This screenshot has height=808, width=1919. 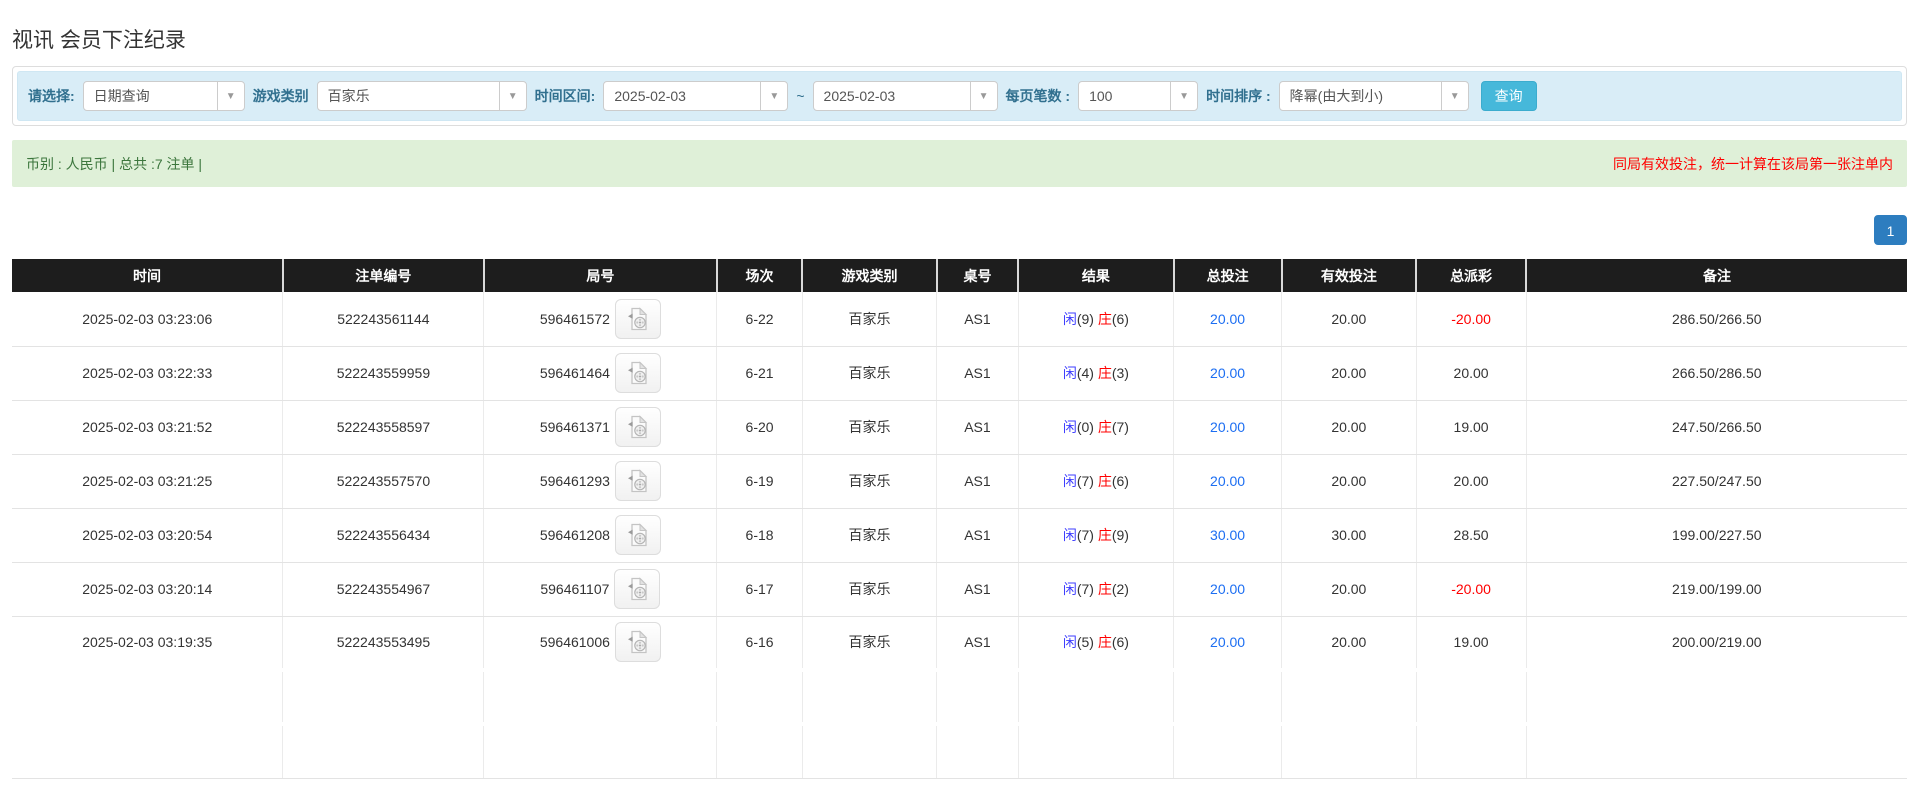 I want to click on cell-total-bet: 30.00, so click(x=1227, y=535).